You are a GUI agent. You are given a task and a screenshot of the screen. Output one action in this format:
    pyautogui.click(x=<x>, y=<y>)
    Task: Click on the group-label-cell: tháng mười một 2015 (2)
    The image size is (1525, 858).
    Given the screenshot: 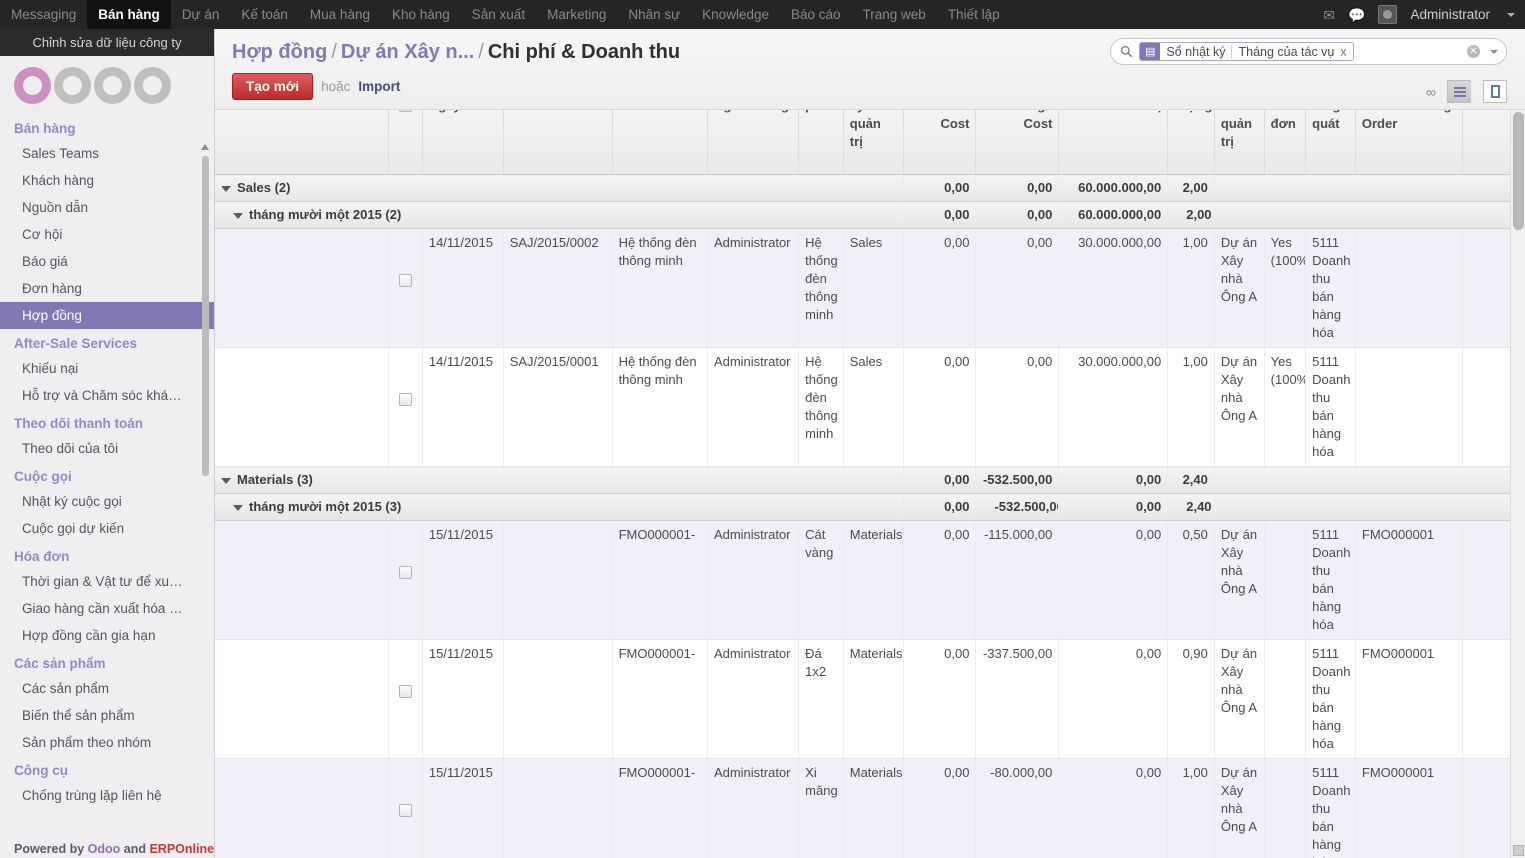 What is the action you would take?
    pyautogui.click(x=559, y=215)
    